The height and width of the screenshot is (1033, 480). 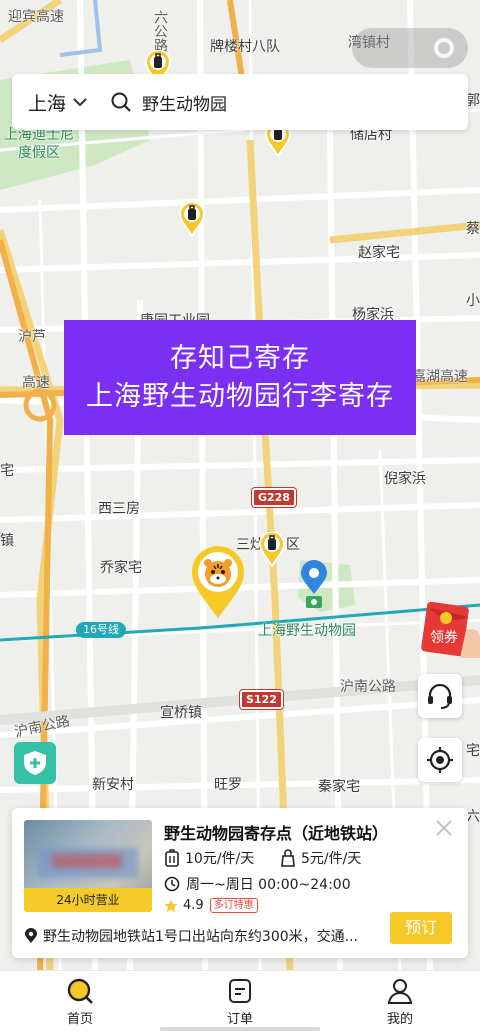 I want to click on order-list-icon, so click(x=240, y=991).